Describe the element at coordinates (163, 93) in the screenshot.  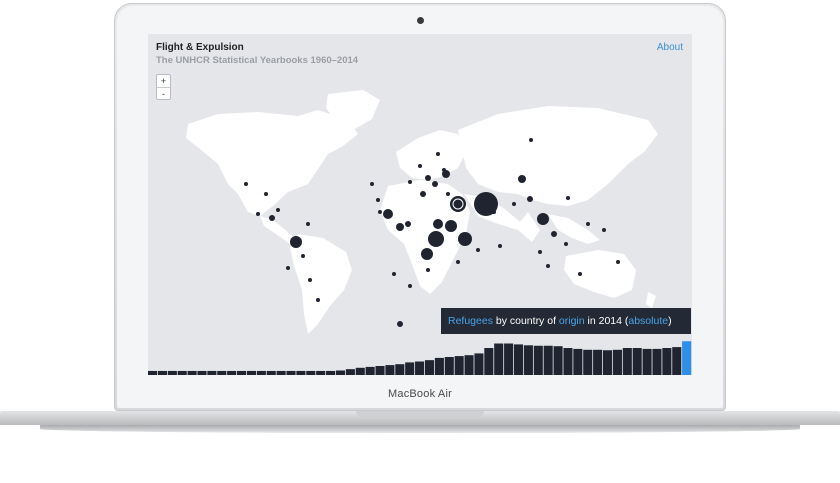
I see `zoom-out-button: -` at that location.